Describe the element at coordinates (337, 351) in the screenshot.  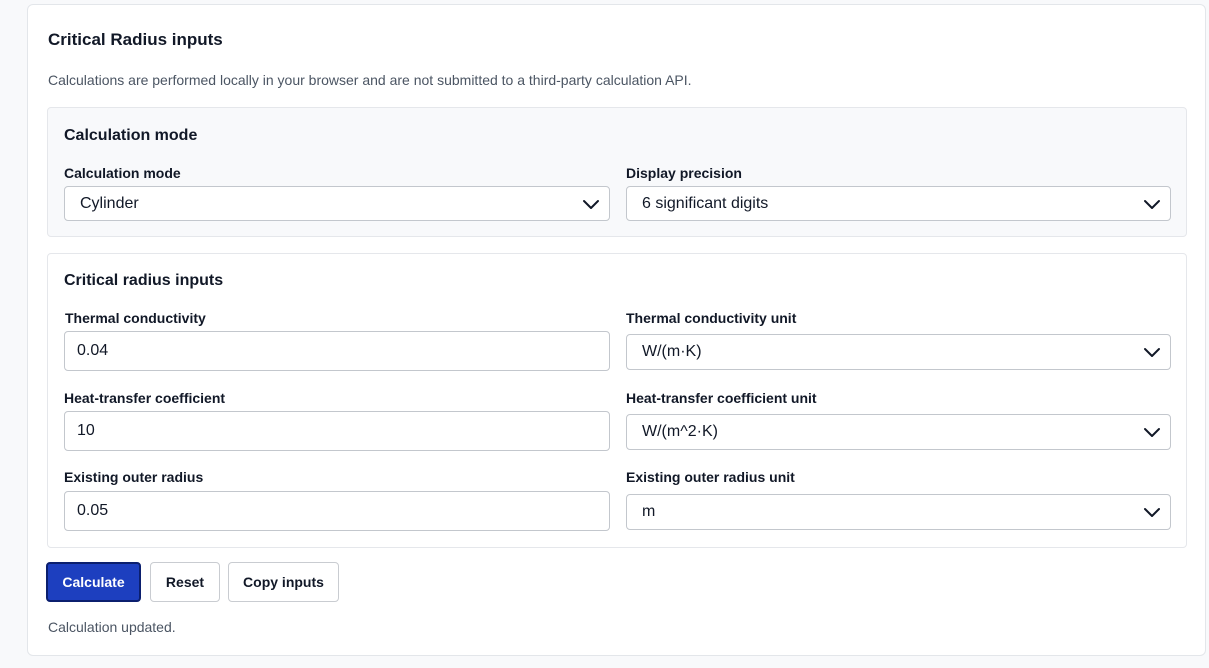
I see `thermal-conductivity-input: 0.04` at that location.